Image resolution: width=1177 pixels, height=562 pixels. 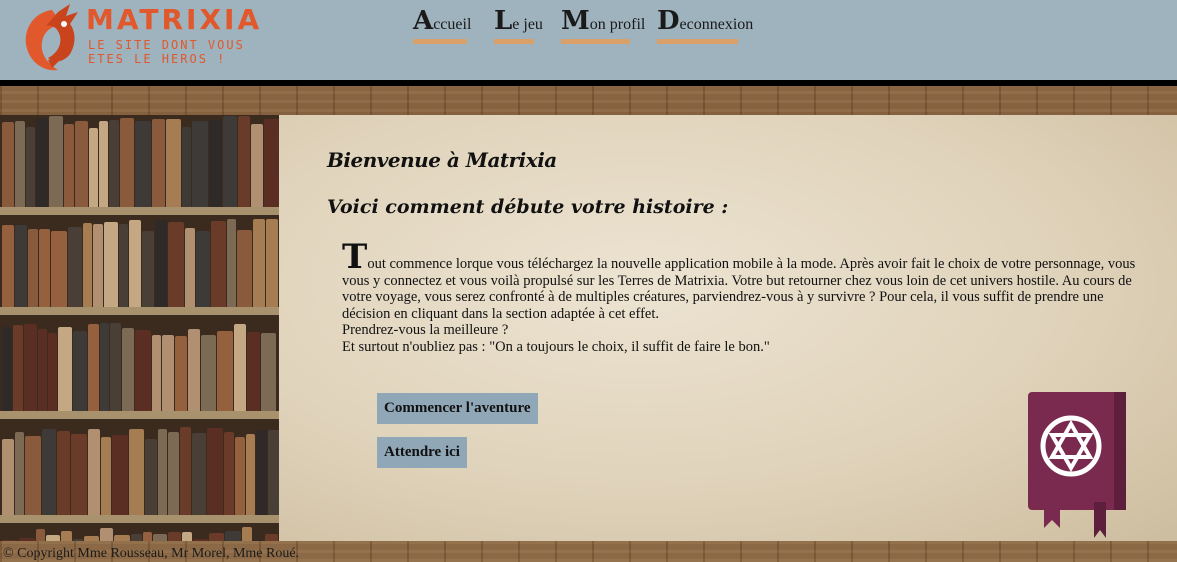 What do you see at coordinates (425, 330) in the screenshot?
I see `story-line-2: Prendrez-vous la meilleure ?` at bounding box center [425, 330].